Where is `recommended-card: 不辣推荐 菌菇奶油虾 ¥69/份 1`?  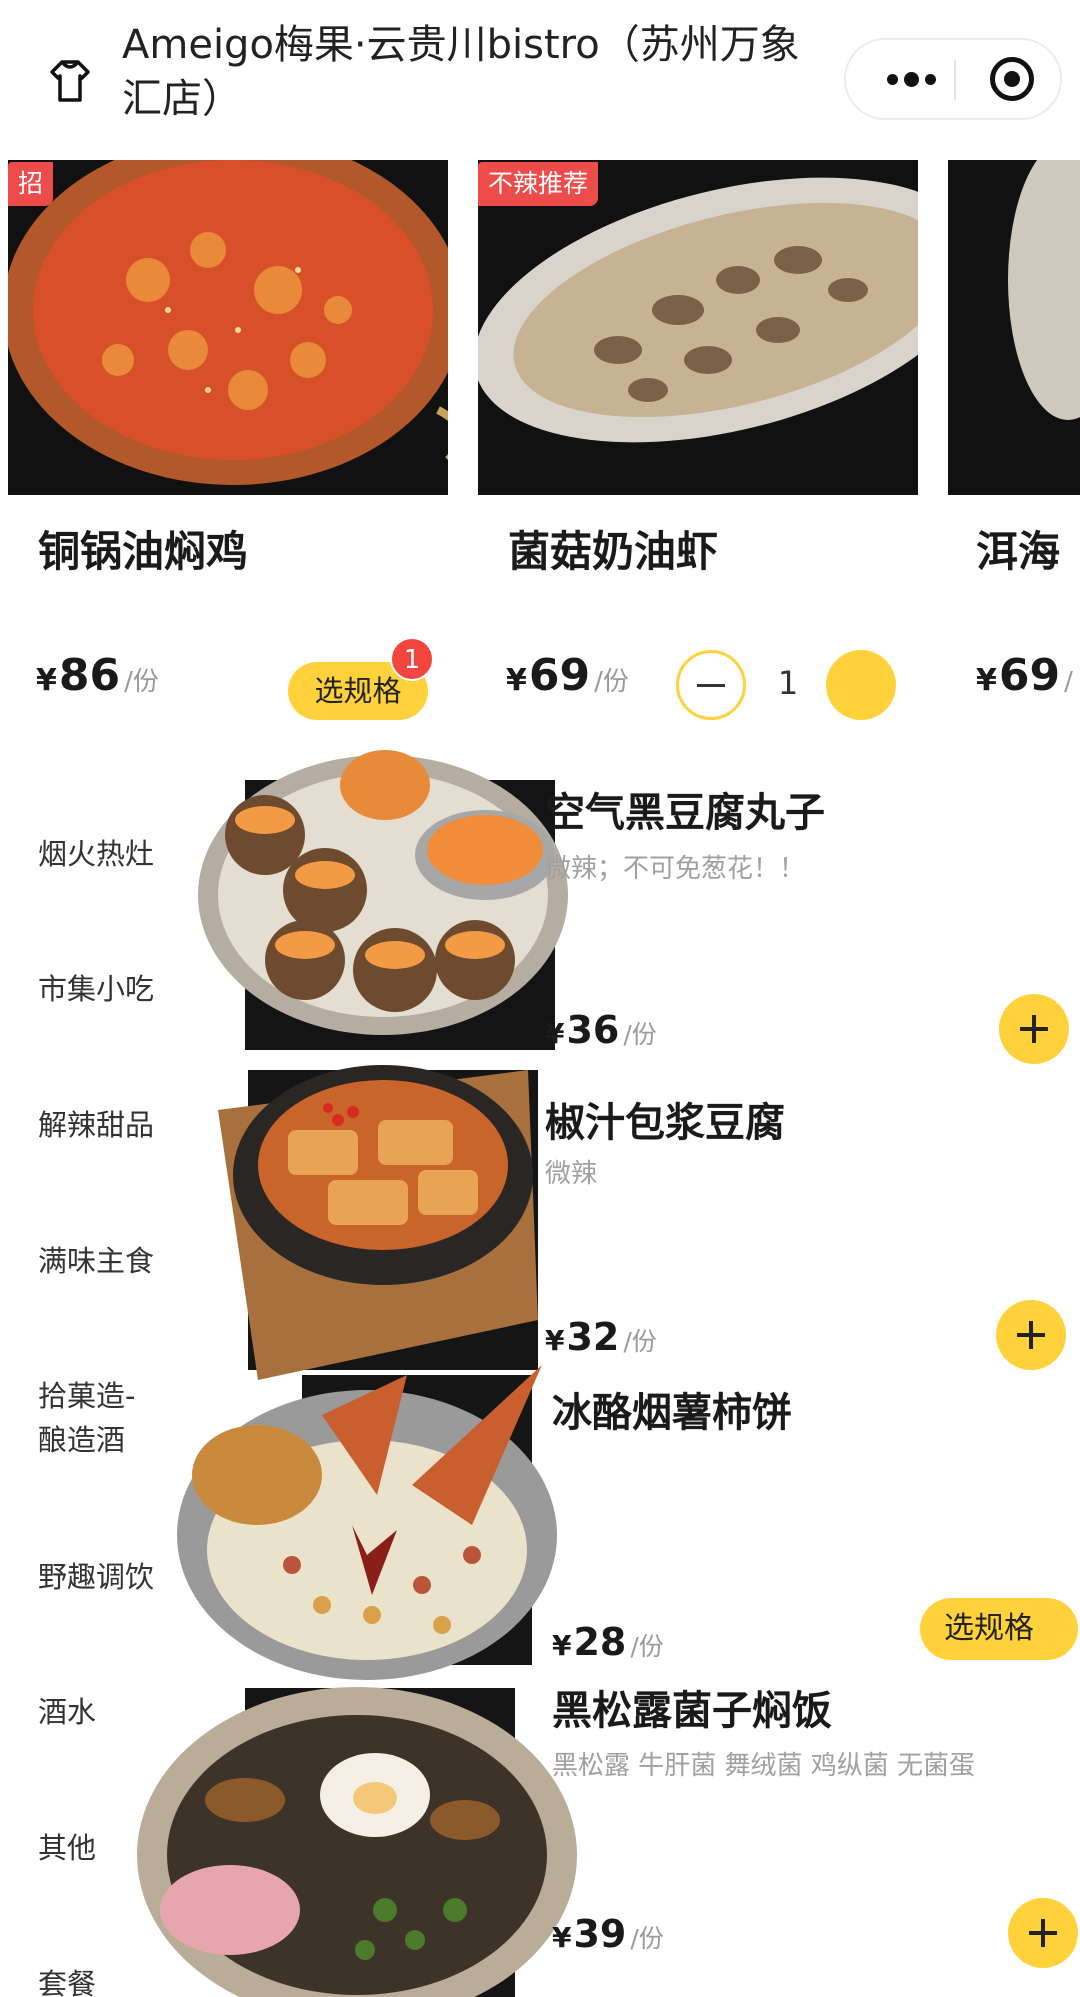
recommended-card: 不辣推荐 菌菇奶油虾 ¥69/份 1 is located at coordinates (698, 470).